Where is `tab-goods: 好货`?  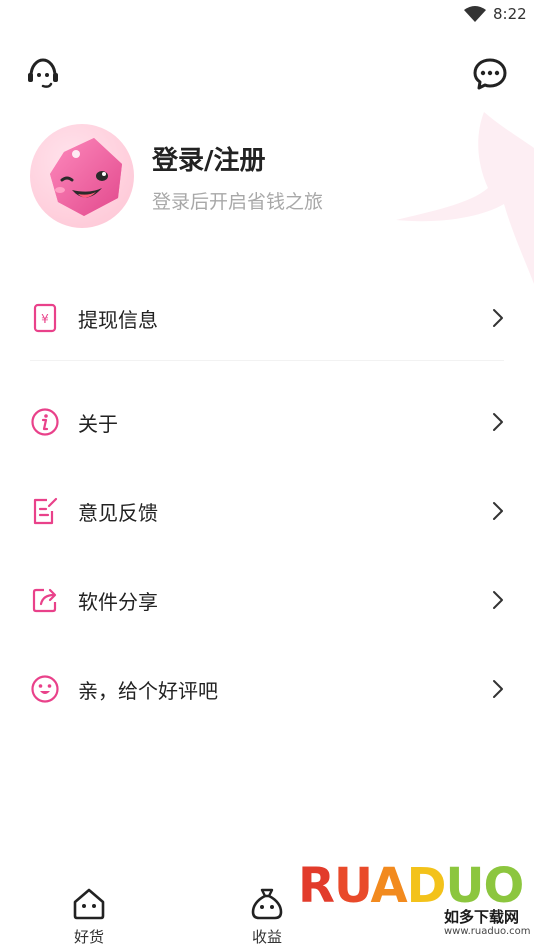
tab-goods: 好货 is located at coordinates (89, 908).